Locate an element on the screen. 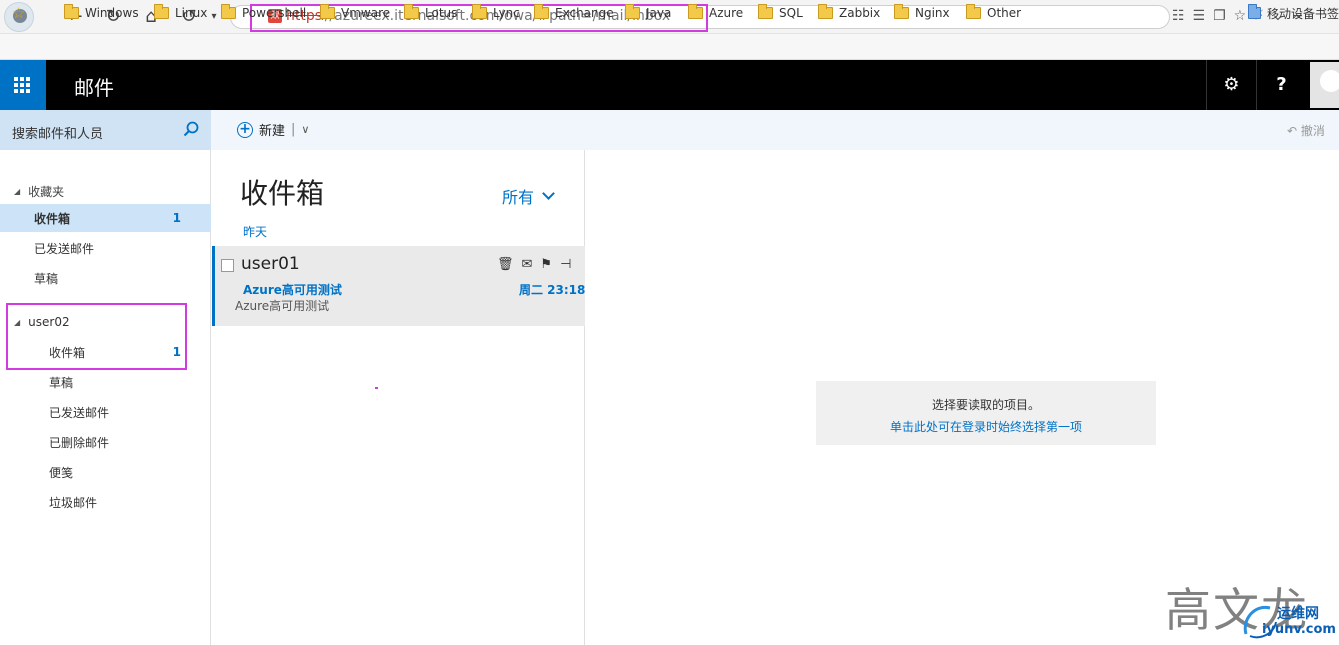  trash-icon: 🗑 is located at coordinates (505, 264).